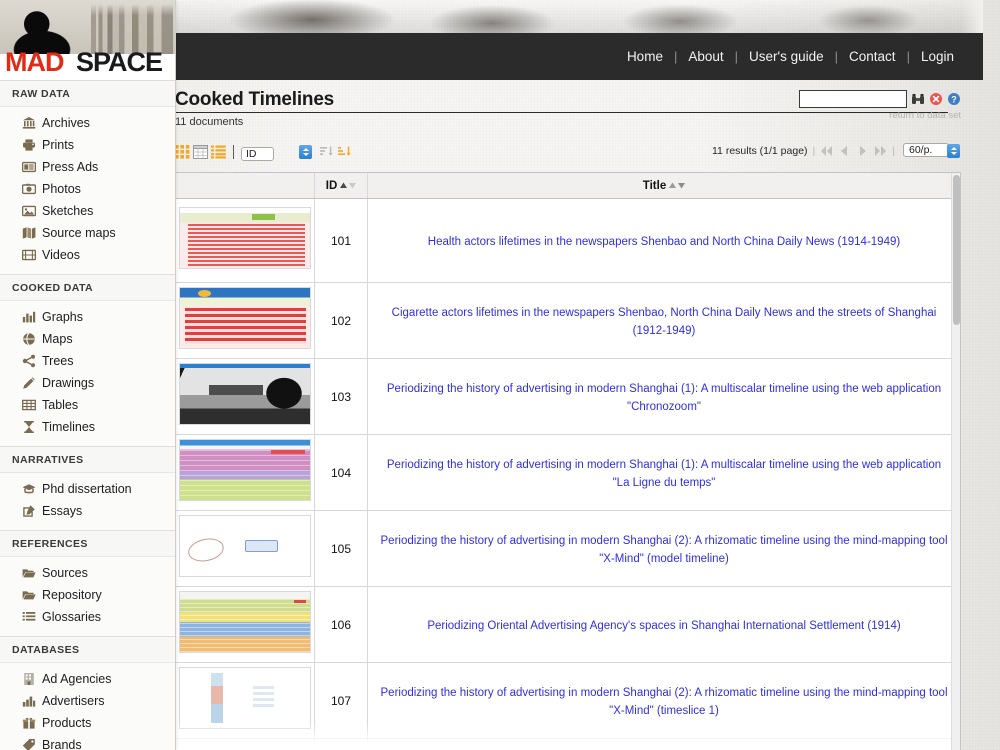 This screenshot has height=750, width=1000. What do you see at coordinates (663, 186) in the screenshot?
I see `column-header-title: Title` at bounding box center [663, 186].